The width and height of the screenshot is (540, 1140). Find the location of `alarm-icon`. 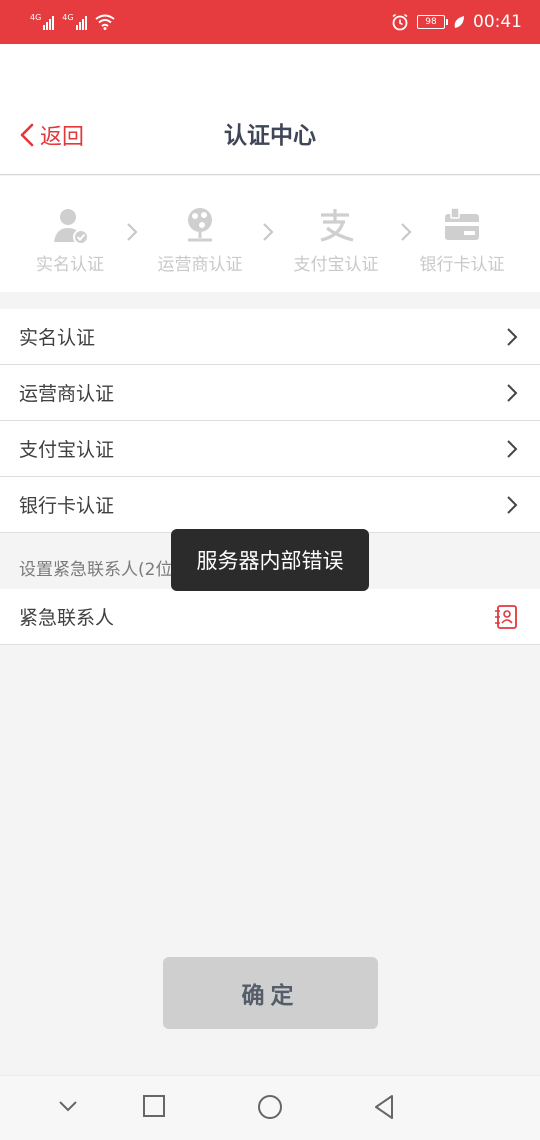

alarm-icon is located at coordinates (400, 22).